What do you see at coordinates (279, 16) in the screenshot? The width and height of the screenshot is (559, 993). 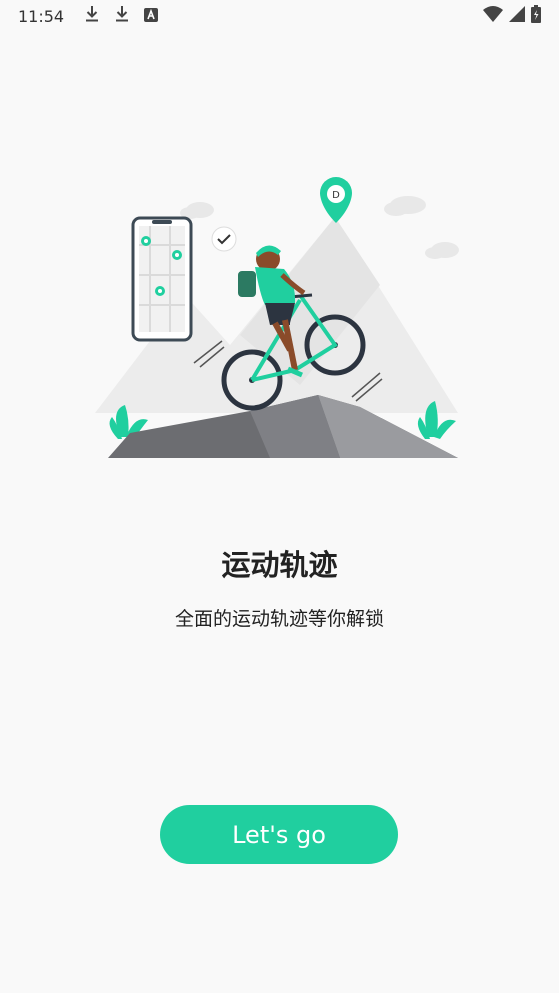 I see `status-bar: 11:54` at bounding box center [279, 16].